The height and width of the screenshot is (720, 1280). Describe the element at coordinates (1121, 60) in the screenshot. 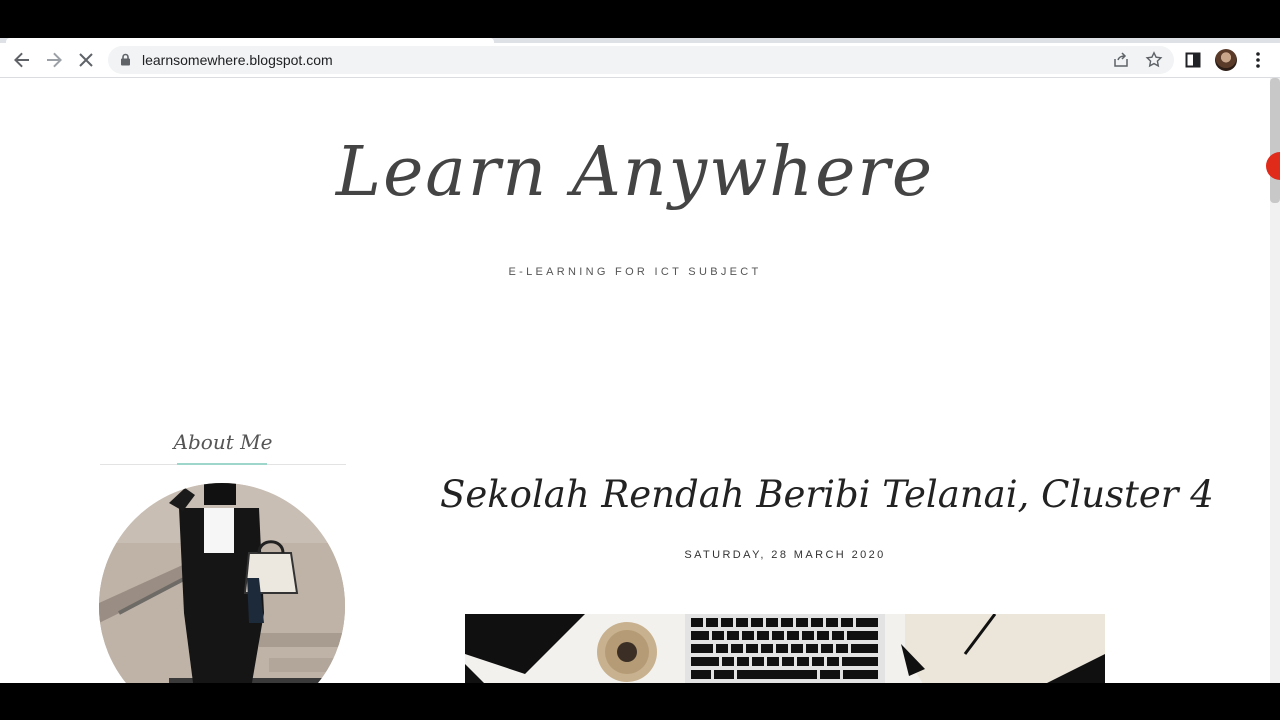

I see `share-icon` at that location.